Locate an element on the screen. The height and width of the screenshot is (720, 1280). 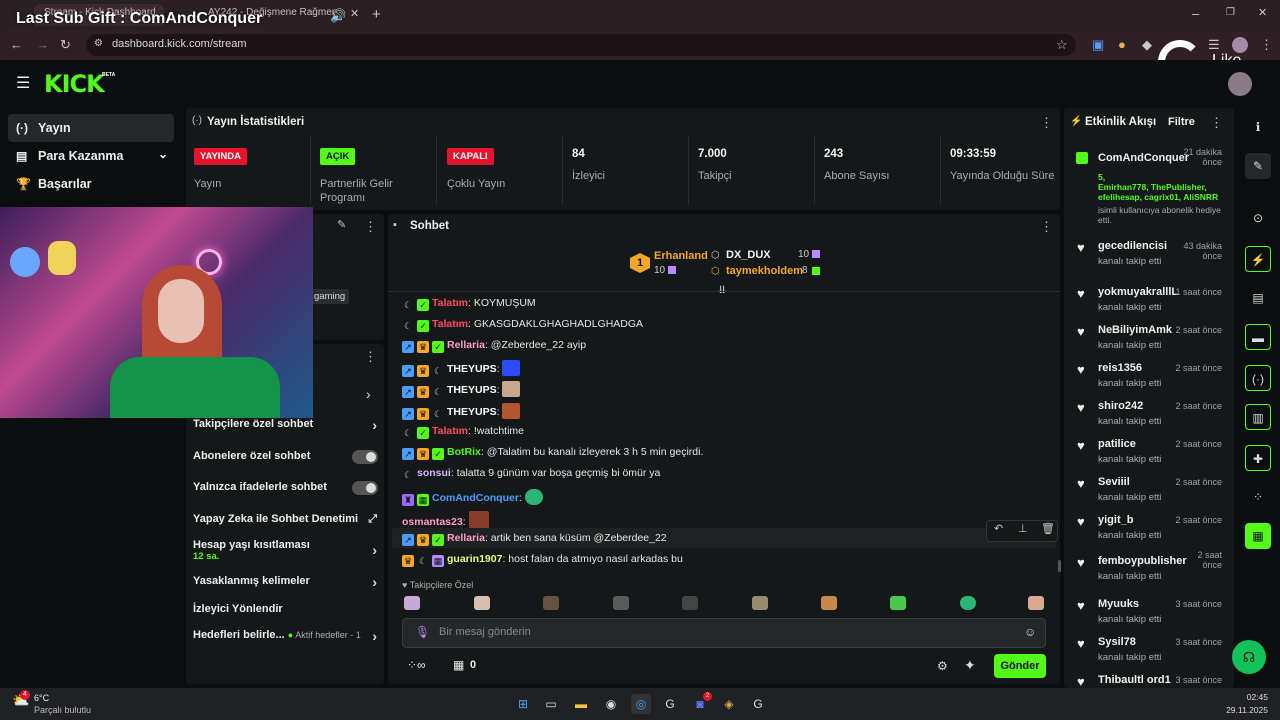
chat-username: guarin1907 is located at coordinates (474, 559).